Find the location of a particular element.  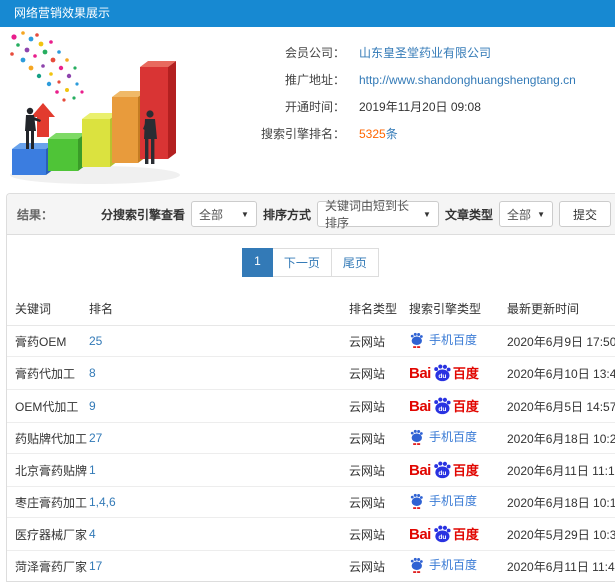

baidu-logo-cn-text: 百度 is located at coordinates (465, 373).